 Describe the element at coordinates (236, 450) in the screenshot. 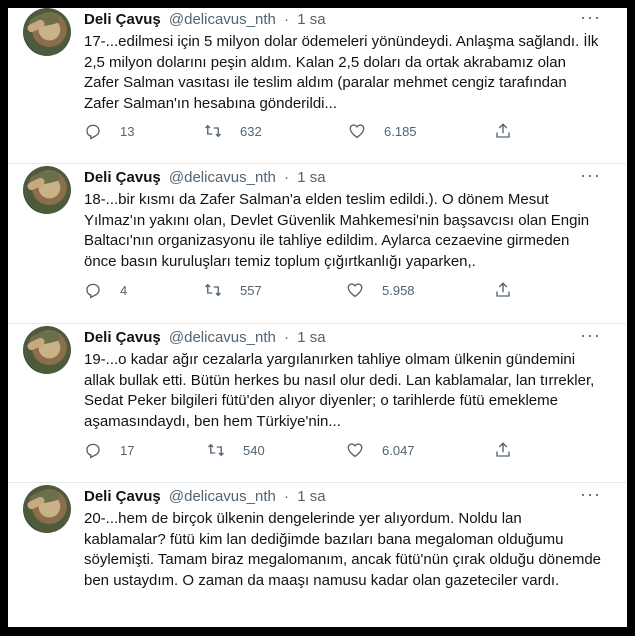

I see `retweet-button: 540` at that location.